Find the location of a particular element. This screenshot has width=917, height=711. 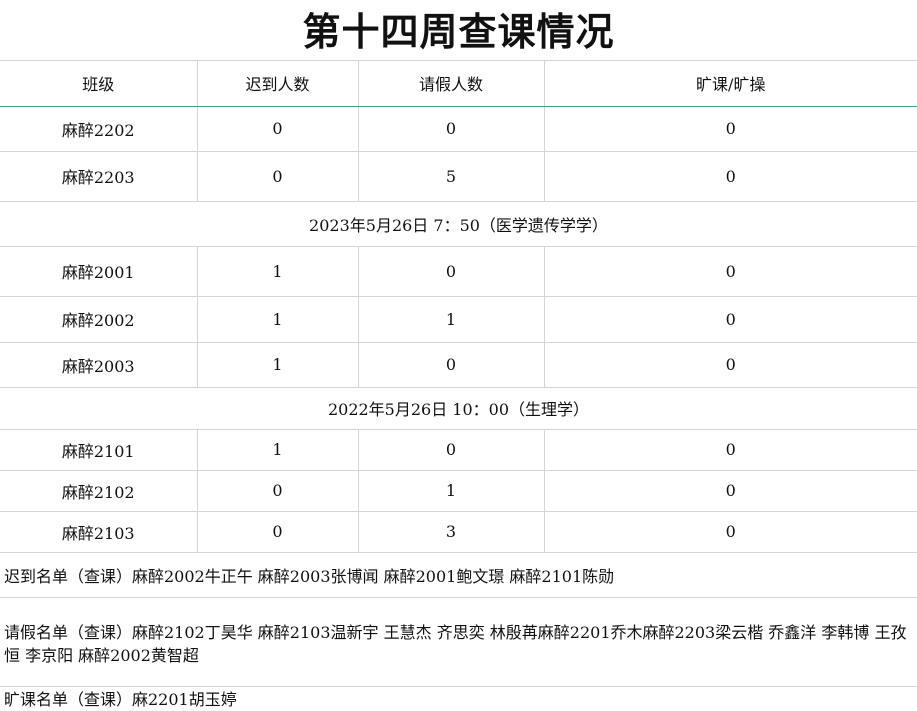

header-row: 班级 迟到人数 请假人数 旷课/旷操 is located at coordinates (458, 83).